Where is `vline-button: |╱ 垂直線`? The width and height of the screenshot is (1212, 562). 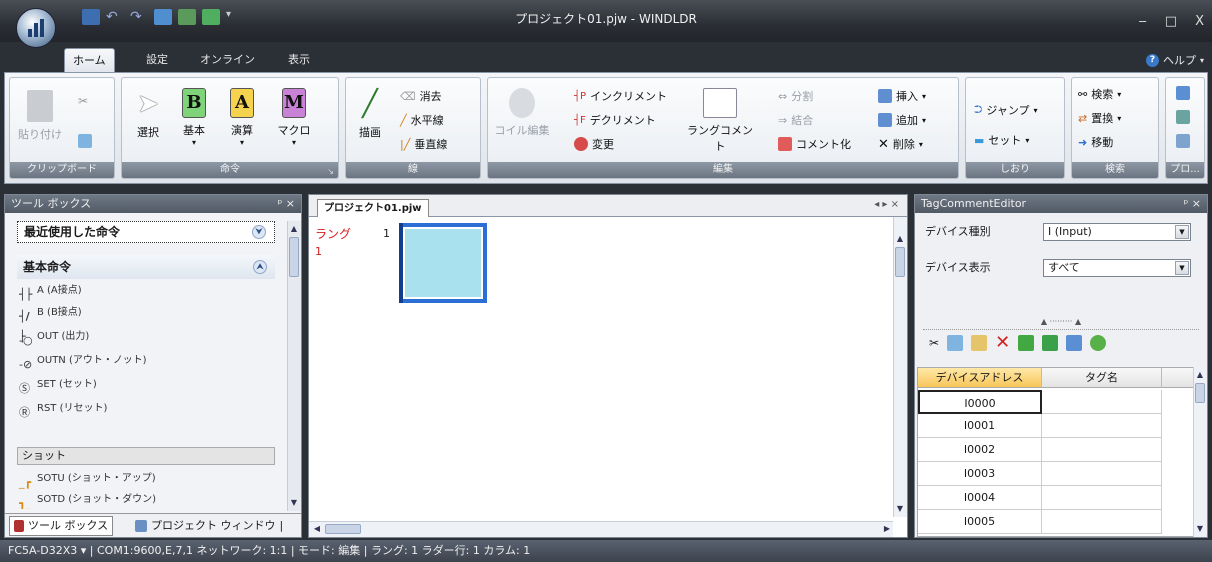 vline-button: |╱ 垂直線 is located at coordinates (423, 144).